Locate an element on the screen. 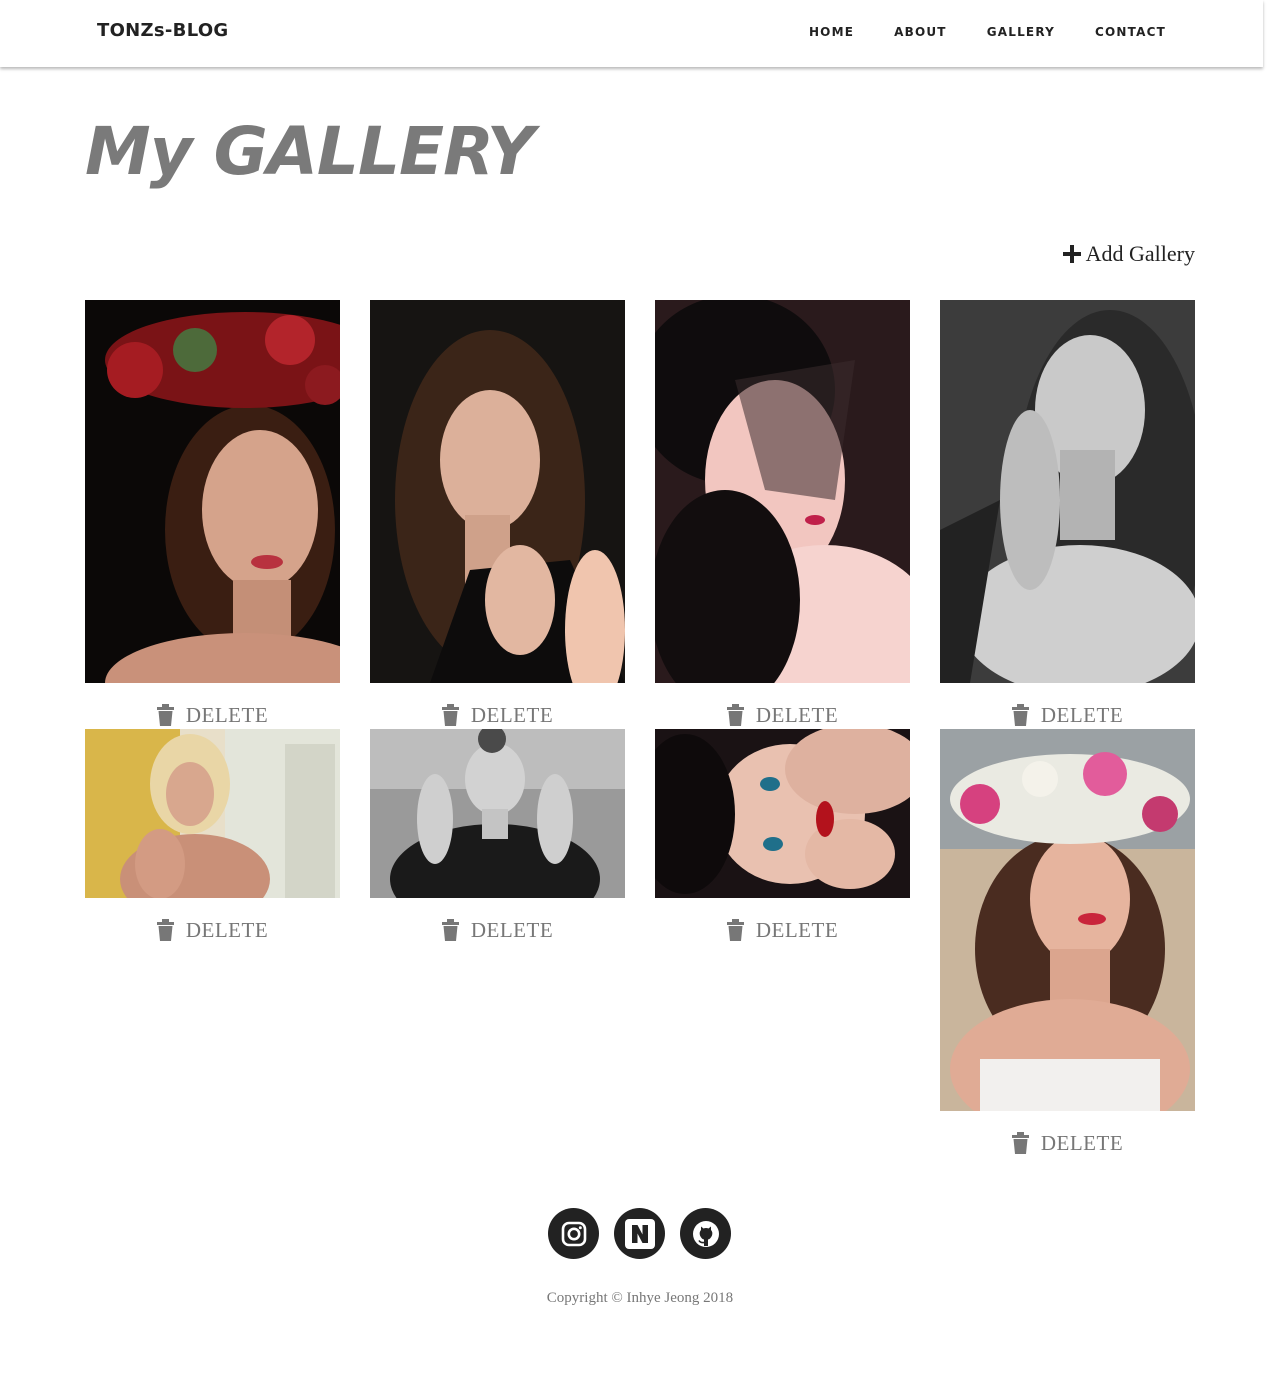  social-links is located at coordinates (639, 1233).